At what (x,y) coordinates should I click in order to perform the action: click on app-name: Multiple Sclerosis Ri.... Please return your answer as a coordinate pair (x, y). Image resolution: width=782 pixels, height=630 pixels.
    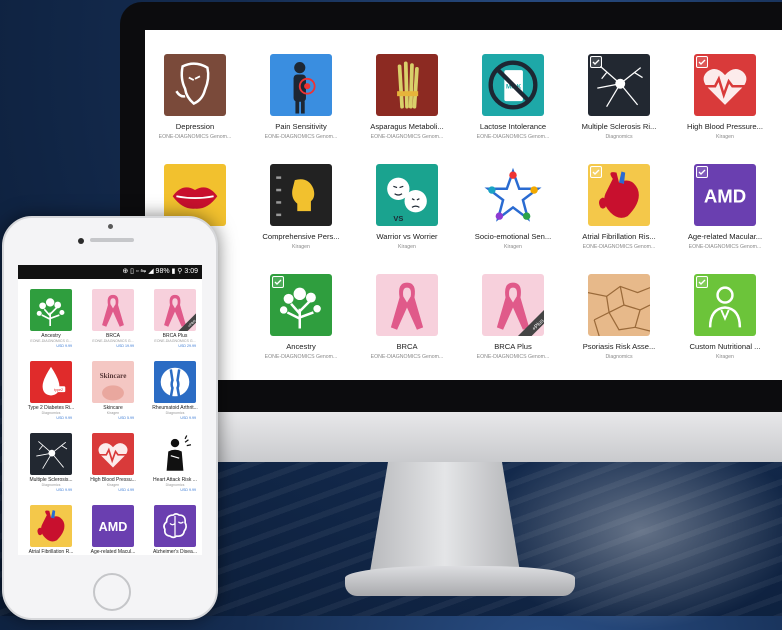
    Looking at the image, I should click on (619, 126).